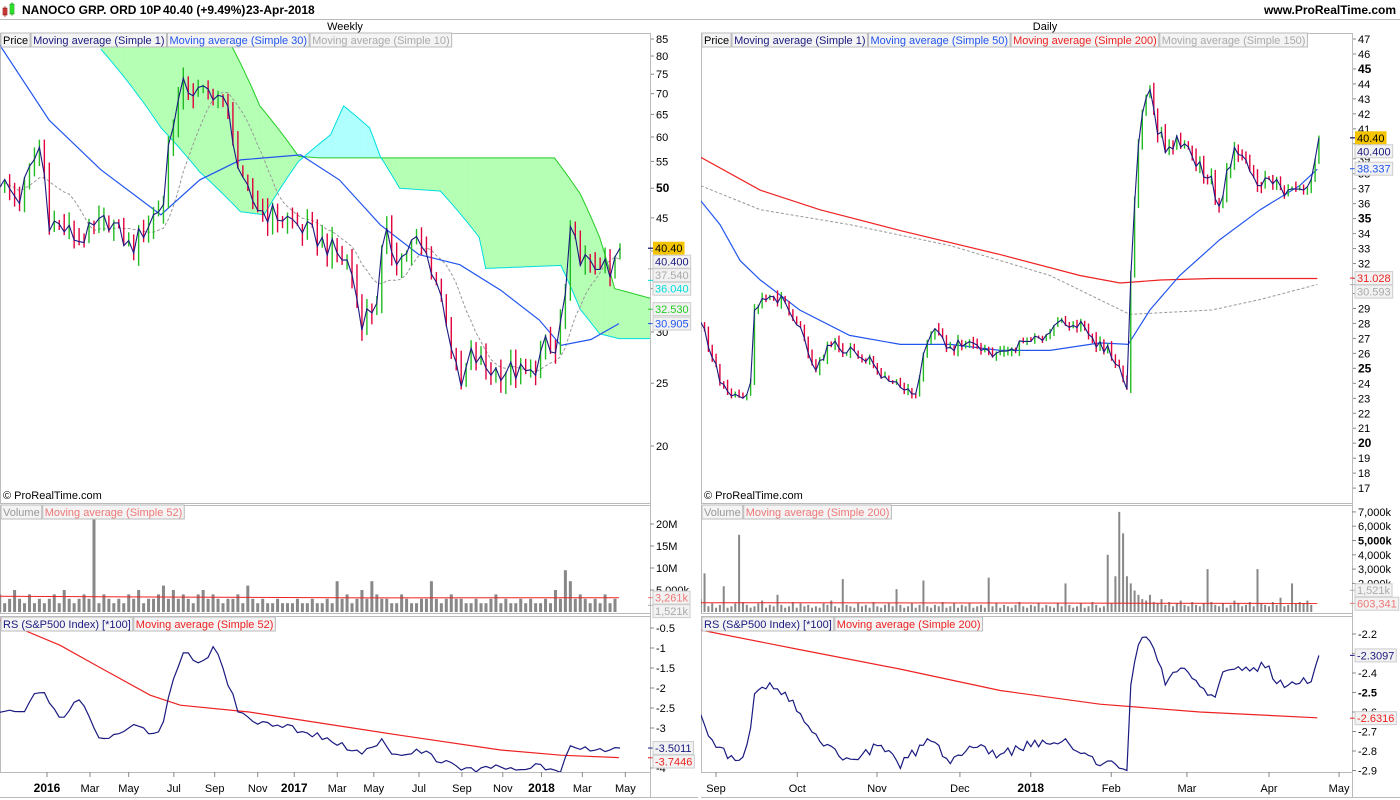 This screenshot has width=1400, height=800. Describe the element at coordinates (205, 625) in the screenshot. I see `weekly-rs-legend-item: Moving average (Simple 52)` at that location.